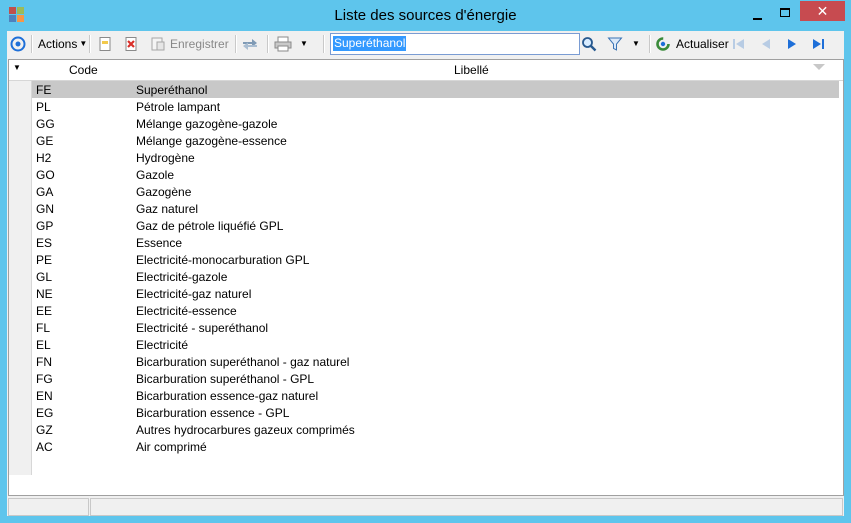  I want to click on maximize-icon, so click(785, 12).